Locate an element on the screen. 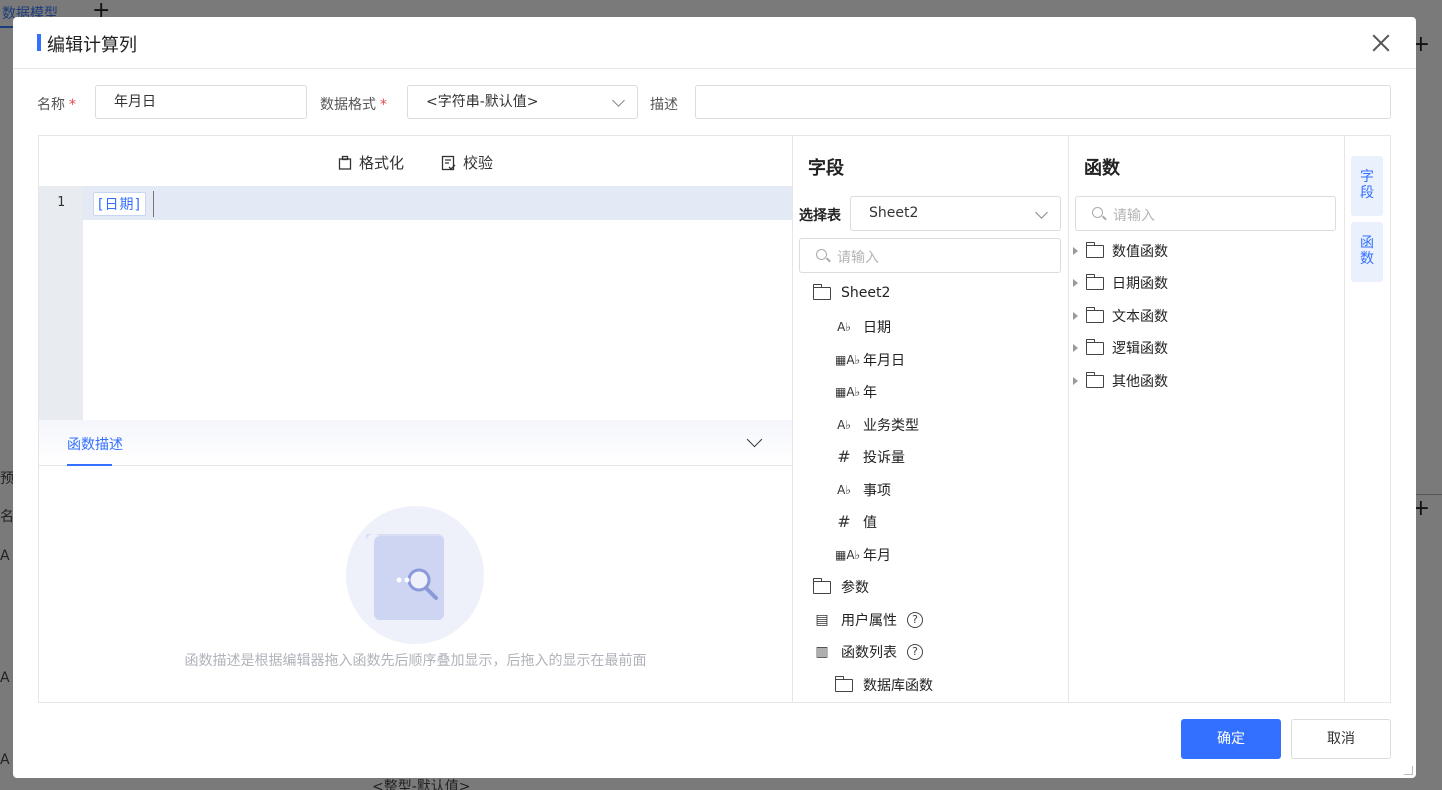  functions-title: 函数 is located at coordinates (1102, 168).